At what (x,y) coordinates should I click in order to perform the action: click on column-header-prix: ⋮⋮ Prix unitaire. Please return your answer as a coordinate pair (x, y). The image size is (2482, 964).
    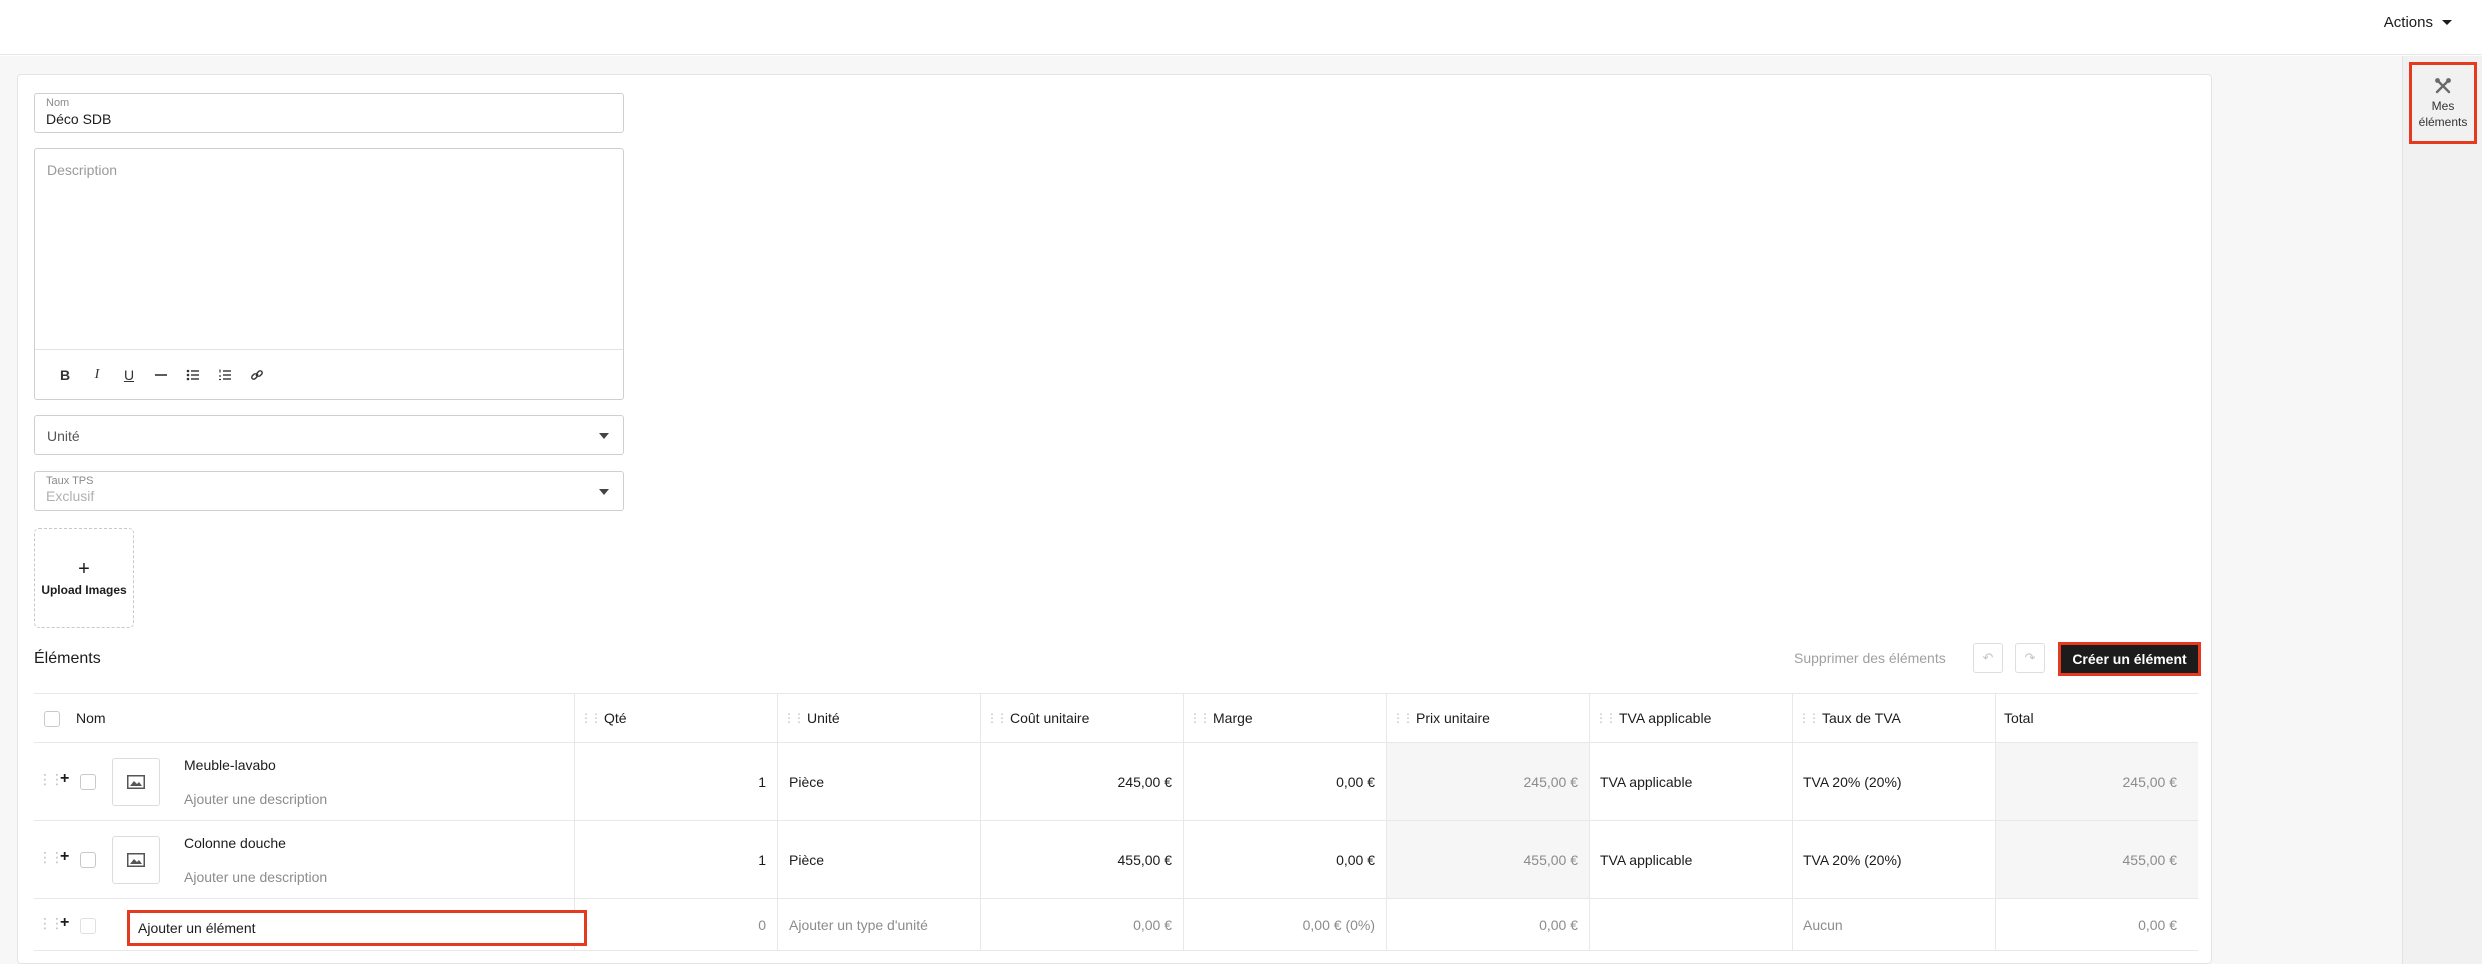
    Looking at the image, I should click on (1441, 718).